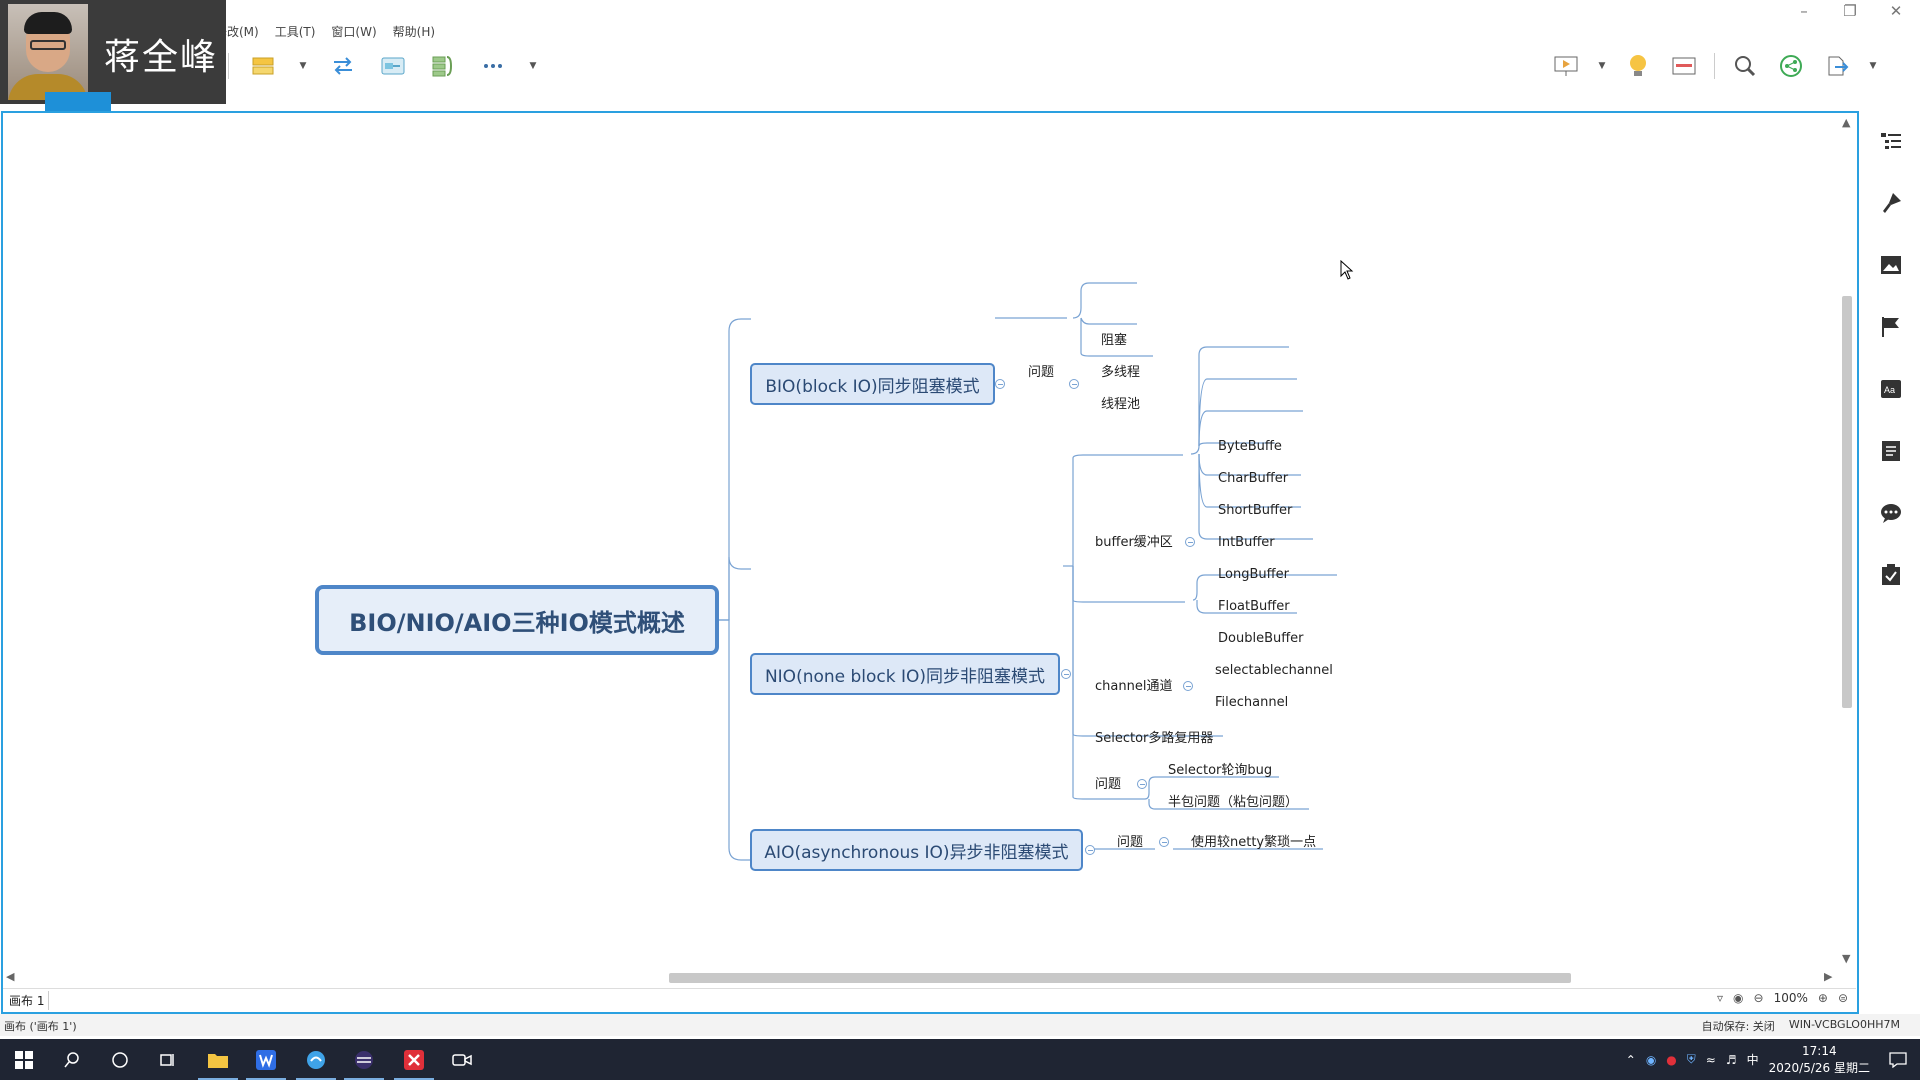 This screenshot has width=1920, height=1080. Describe the element at coordinates (1671, 1060) in the screenshot. I see `tray-app-icon: ●` at that location.